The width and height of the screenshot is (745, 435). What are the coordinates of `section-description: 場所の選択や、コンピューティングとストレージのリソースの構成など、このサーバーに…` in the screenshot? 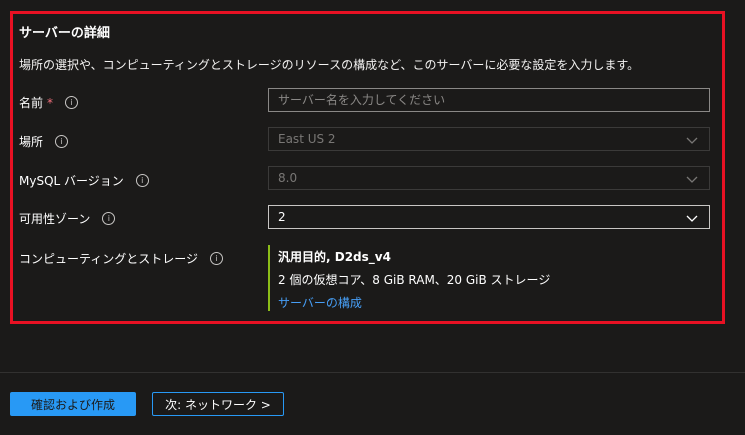 It's located at (329, 65).